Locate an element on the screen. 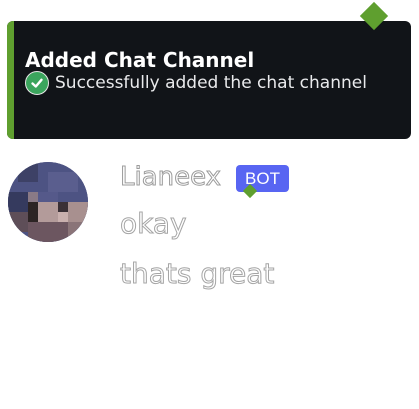 This screenshot has height=409, width=419. toast-message: Successfully added the chat channel is located at coordinates (211, 83).